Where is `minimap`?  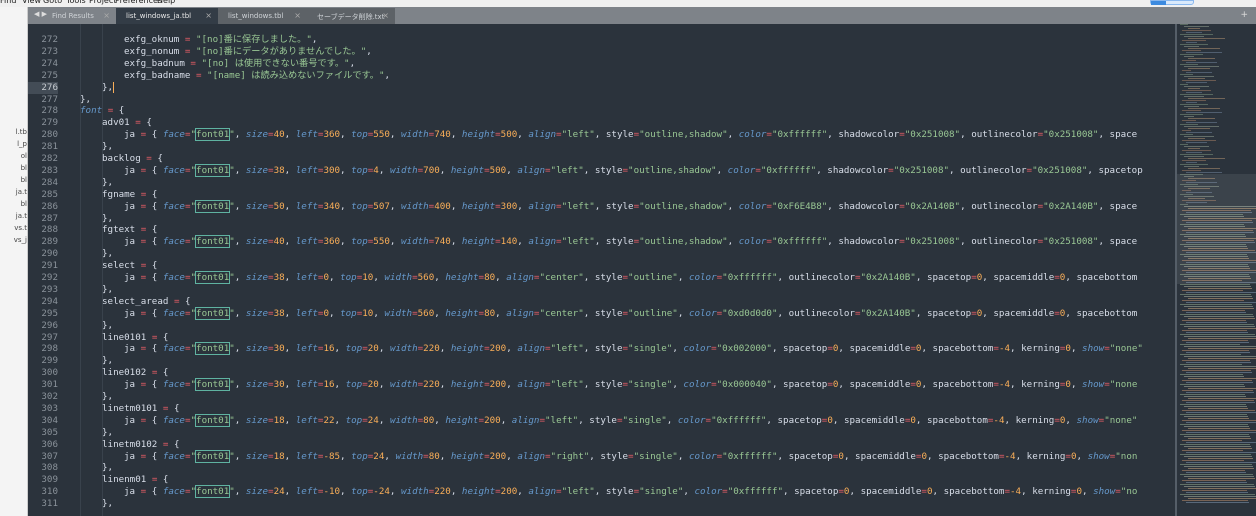
minimap is located at coordinates (1215, 270).